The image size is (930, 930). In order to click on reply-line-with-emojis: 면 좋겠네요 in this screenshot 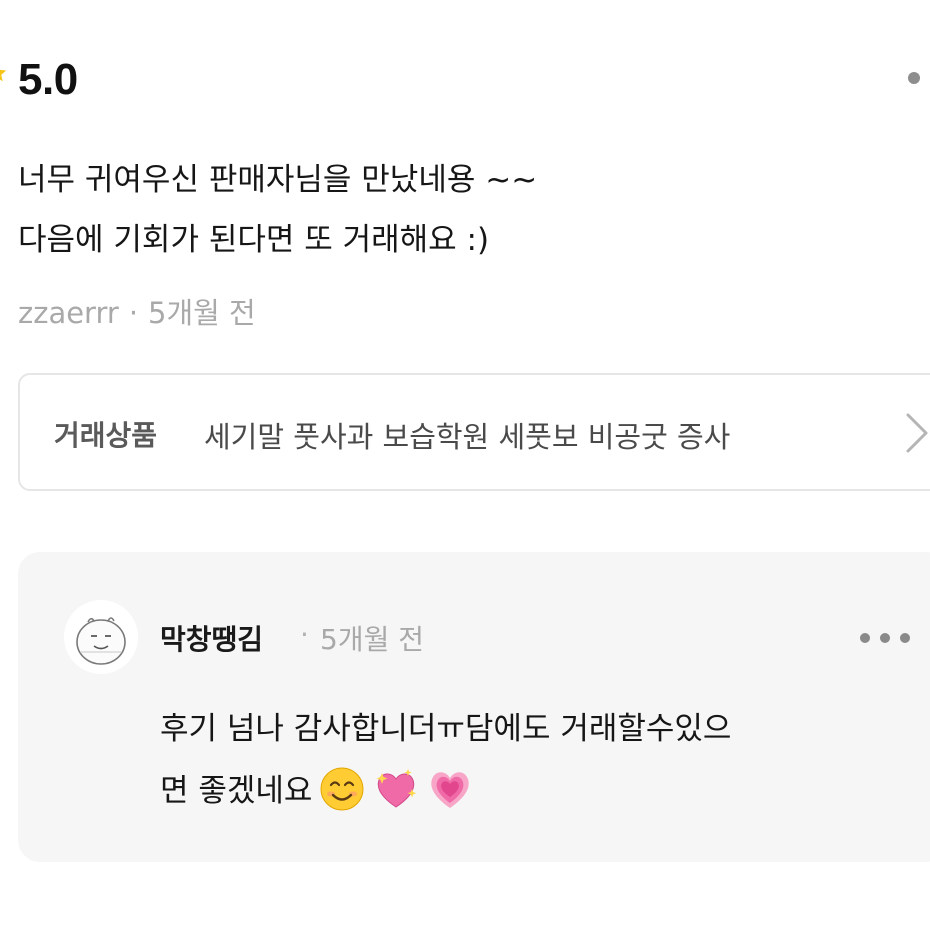, I will do `click(545, 791)`.